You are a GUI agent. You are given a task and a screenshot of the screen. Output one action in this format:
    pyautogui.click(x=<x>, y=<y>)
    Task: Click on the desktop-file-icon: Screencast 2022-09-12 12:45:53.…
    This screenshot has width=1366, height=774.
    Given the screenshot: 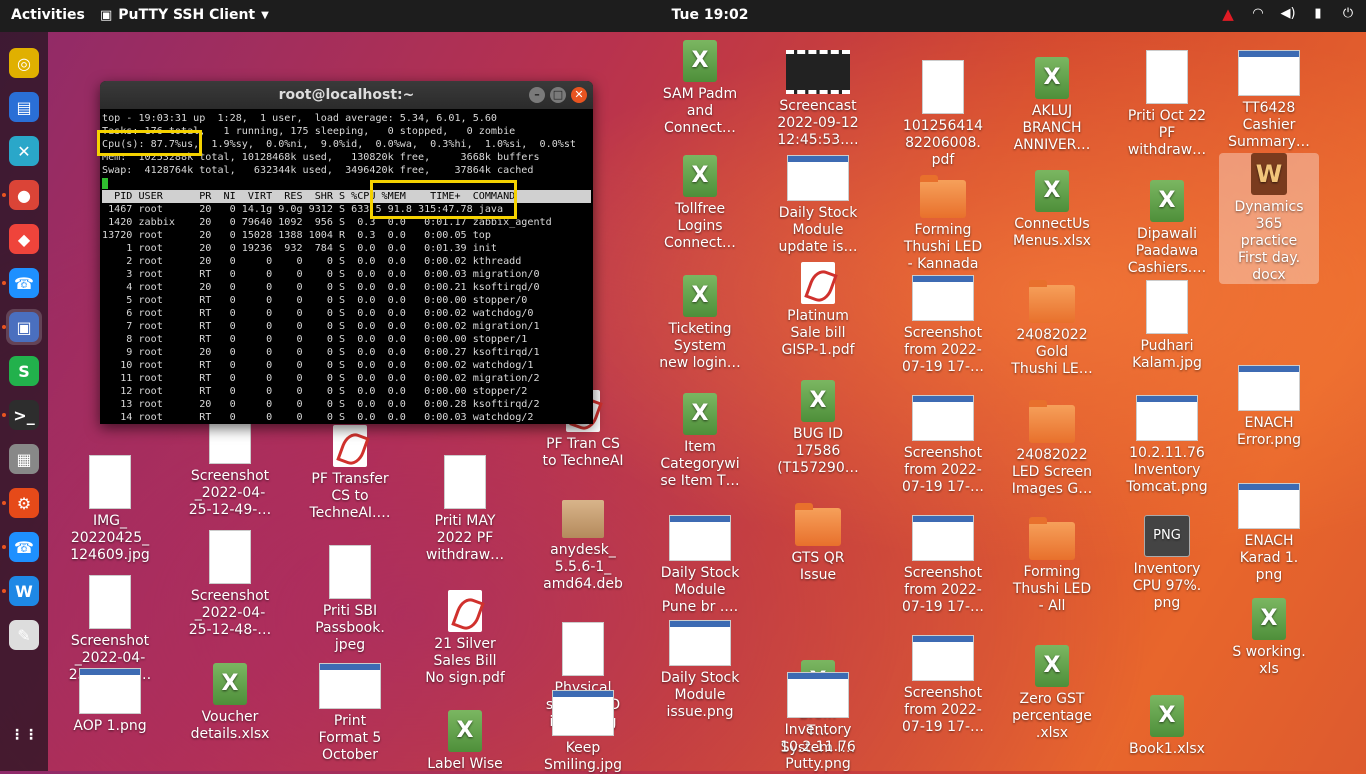 What is the action you would take?
    pyautogui.click(x=818, y=99)
    